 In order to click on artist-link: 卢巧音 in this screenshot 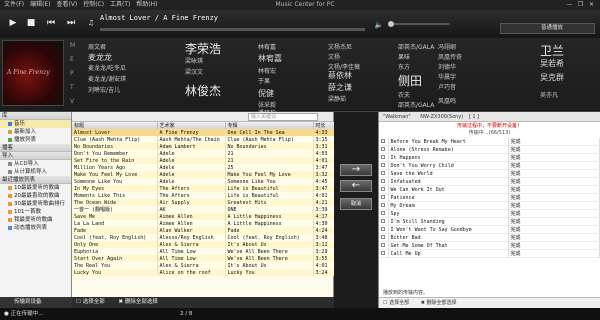, I will do `click(447, 86)`.